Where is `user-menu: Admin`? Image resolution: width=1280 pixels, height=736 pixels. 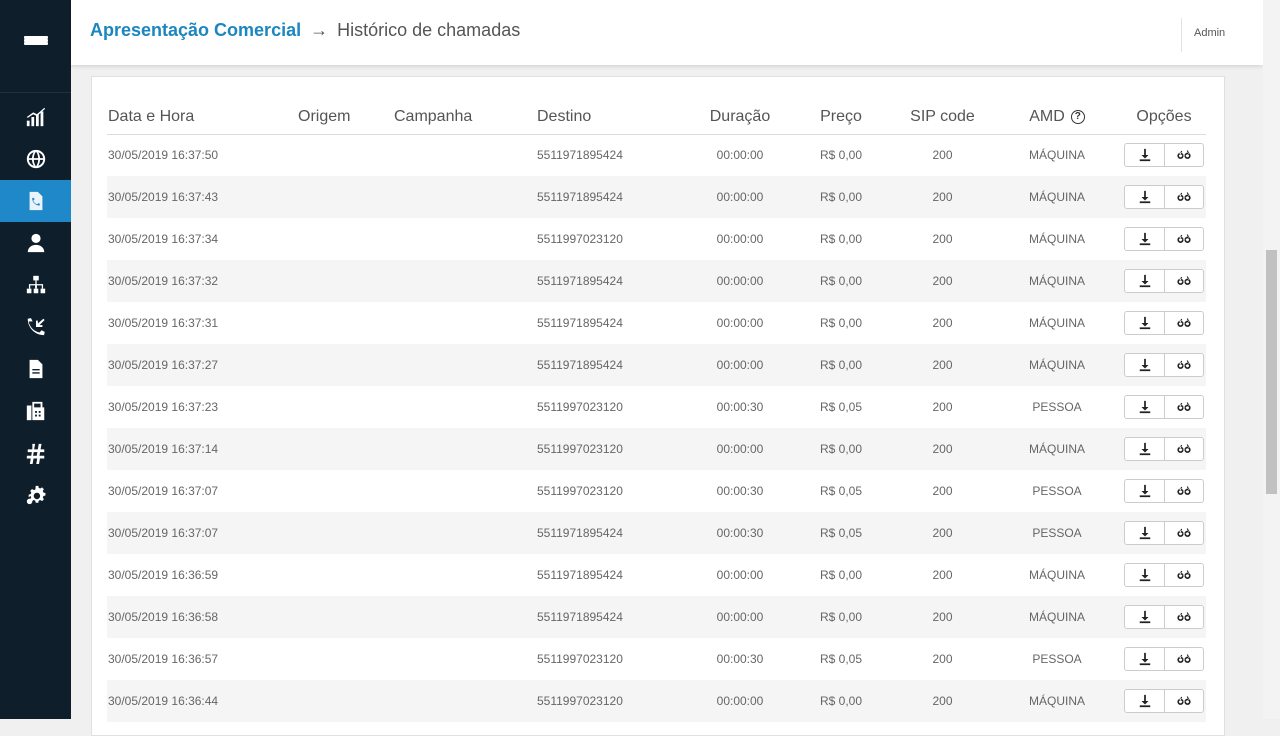 user-menu: Admin is located at coordinates (1209, 33).